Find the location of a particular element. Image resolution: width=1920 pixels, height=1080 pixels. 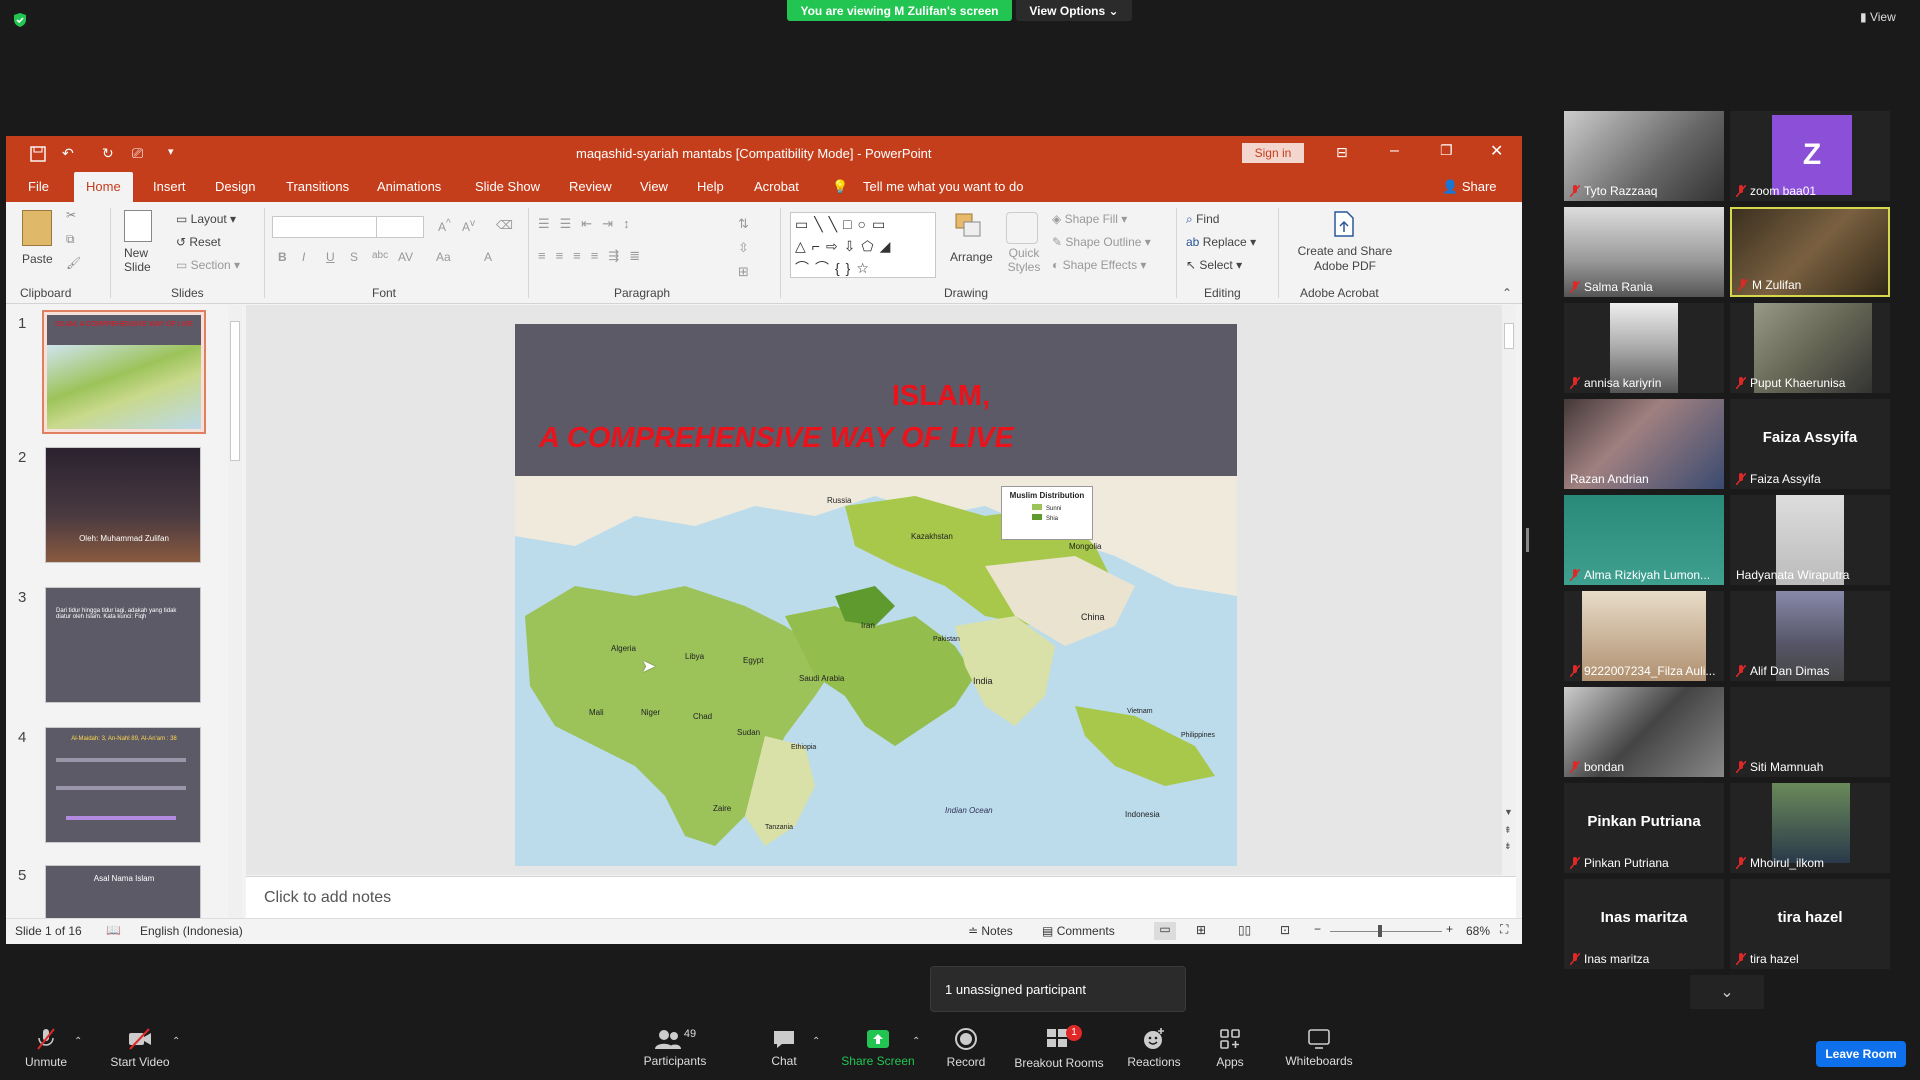

customize-qat-icon: ▾ is located at coordinates (171, 151).